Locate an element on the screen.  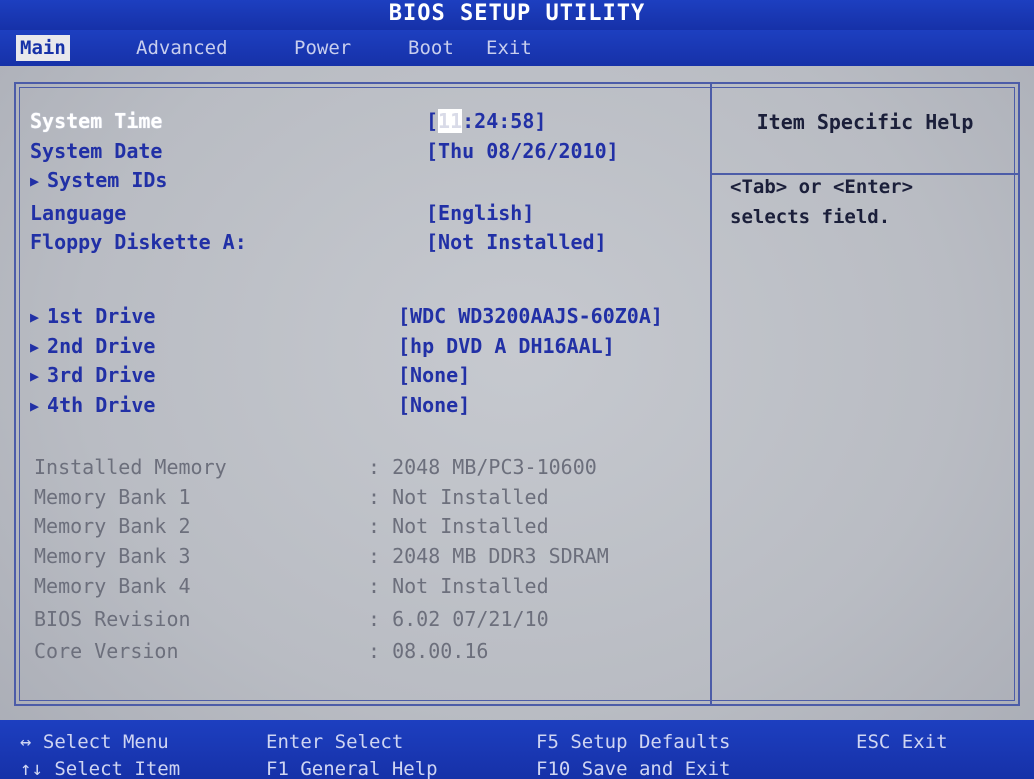
drive3-value: [None] is located at coordinates (434, 375).